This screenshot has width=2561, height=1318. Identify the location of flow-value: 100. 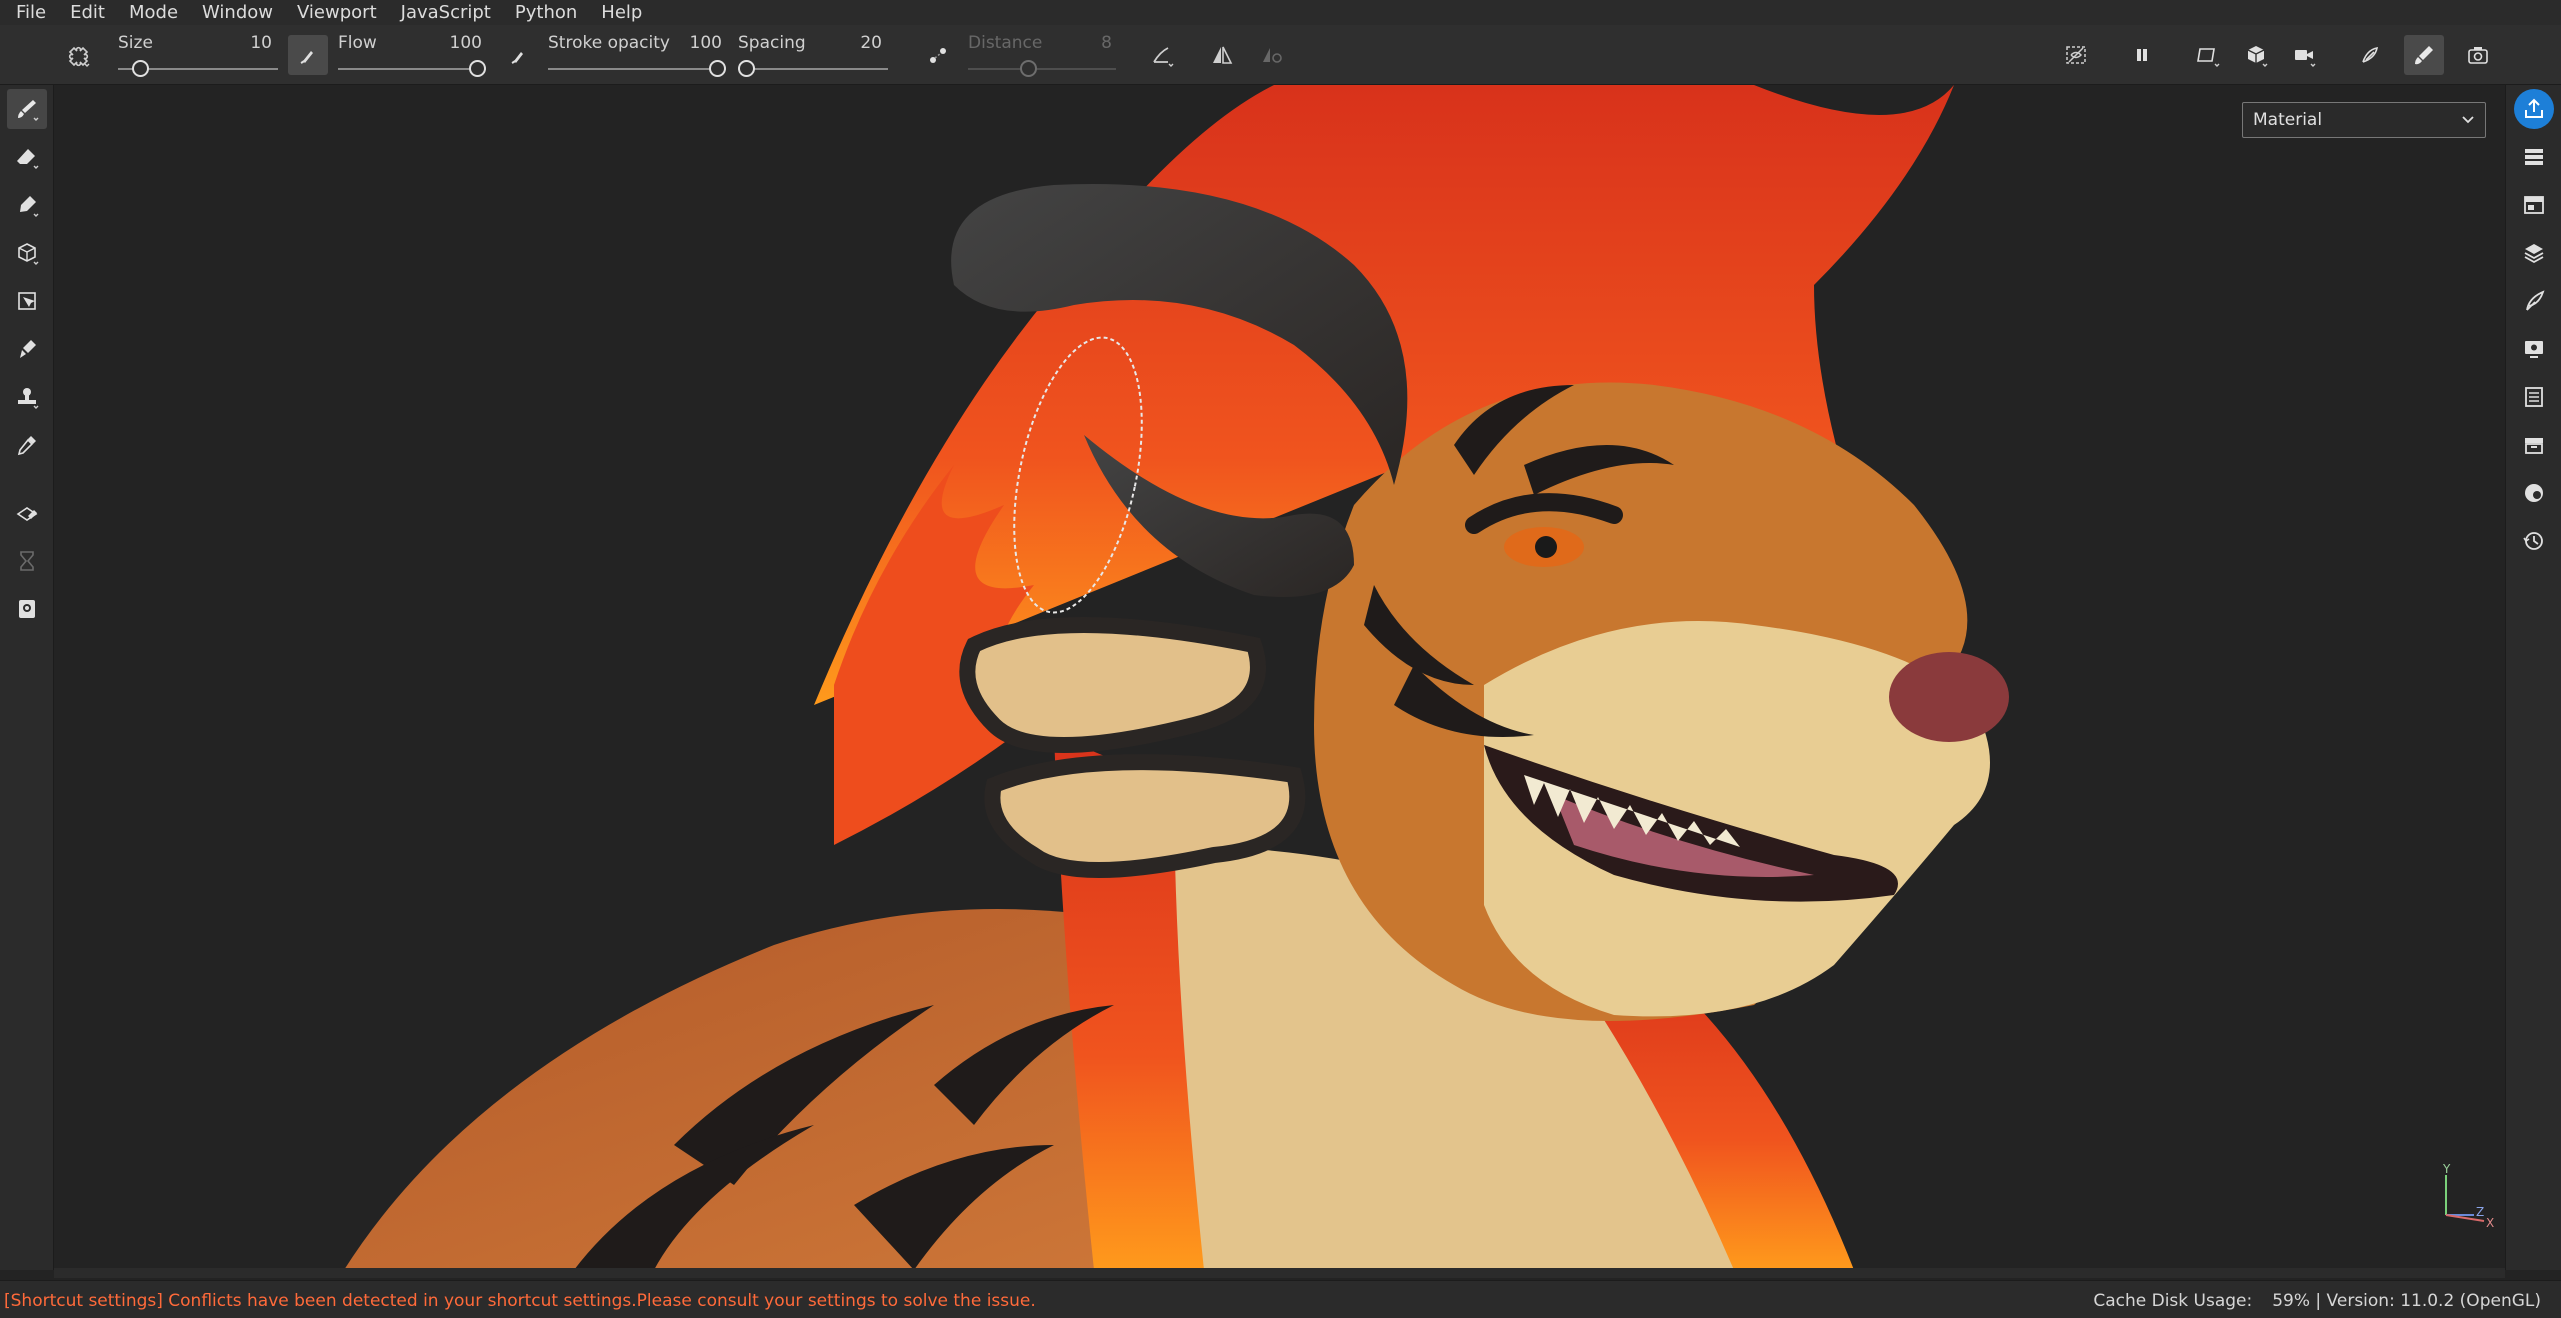
(461, 43).